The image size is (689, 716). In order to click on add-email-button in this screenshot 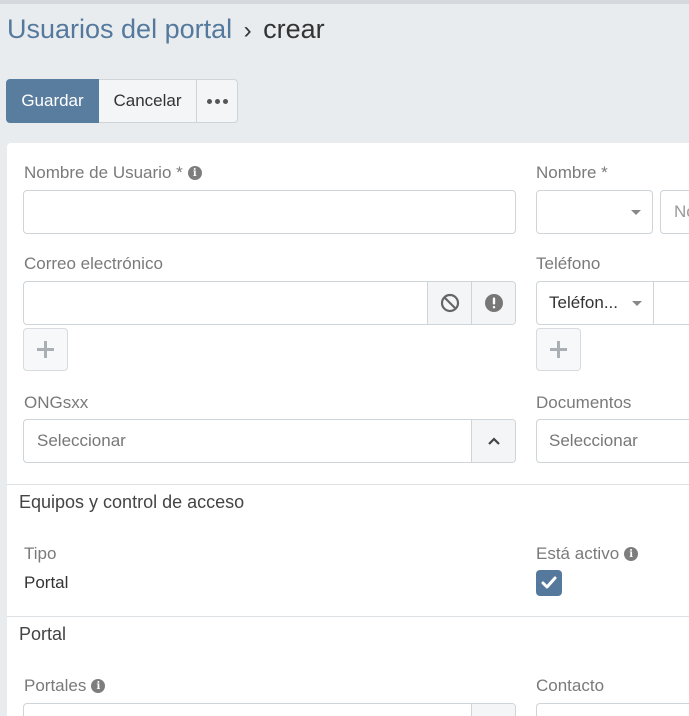, I will do `click(45, 349)`.